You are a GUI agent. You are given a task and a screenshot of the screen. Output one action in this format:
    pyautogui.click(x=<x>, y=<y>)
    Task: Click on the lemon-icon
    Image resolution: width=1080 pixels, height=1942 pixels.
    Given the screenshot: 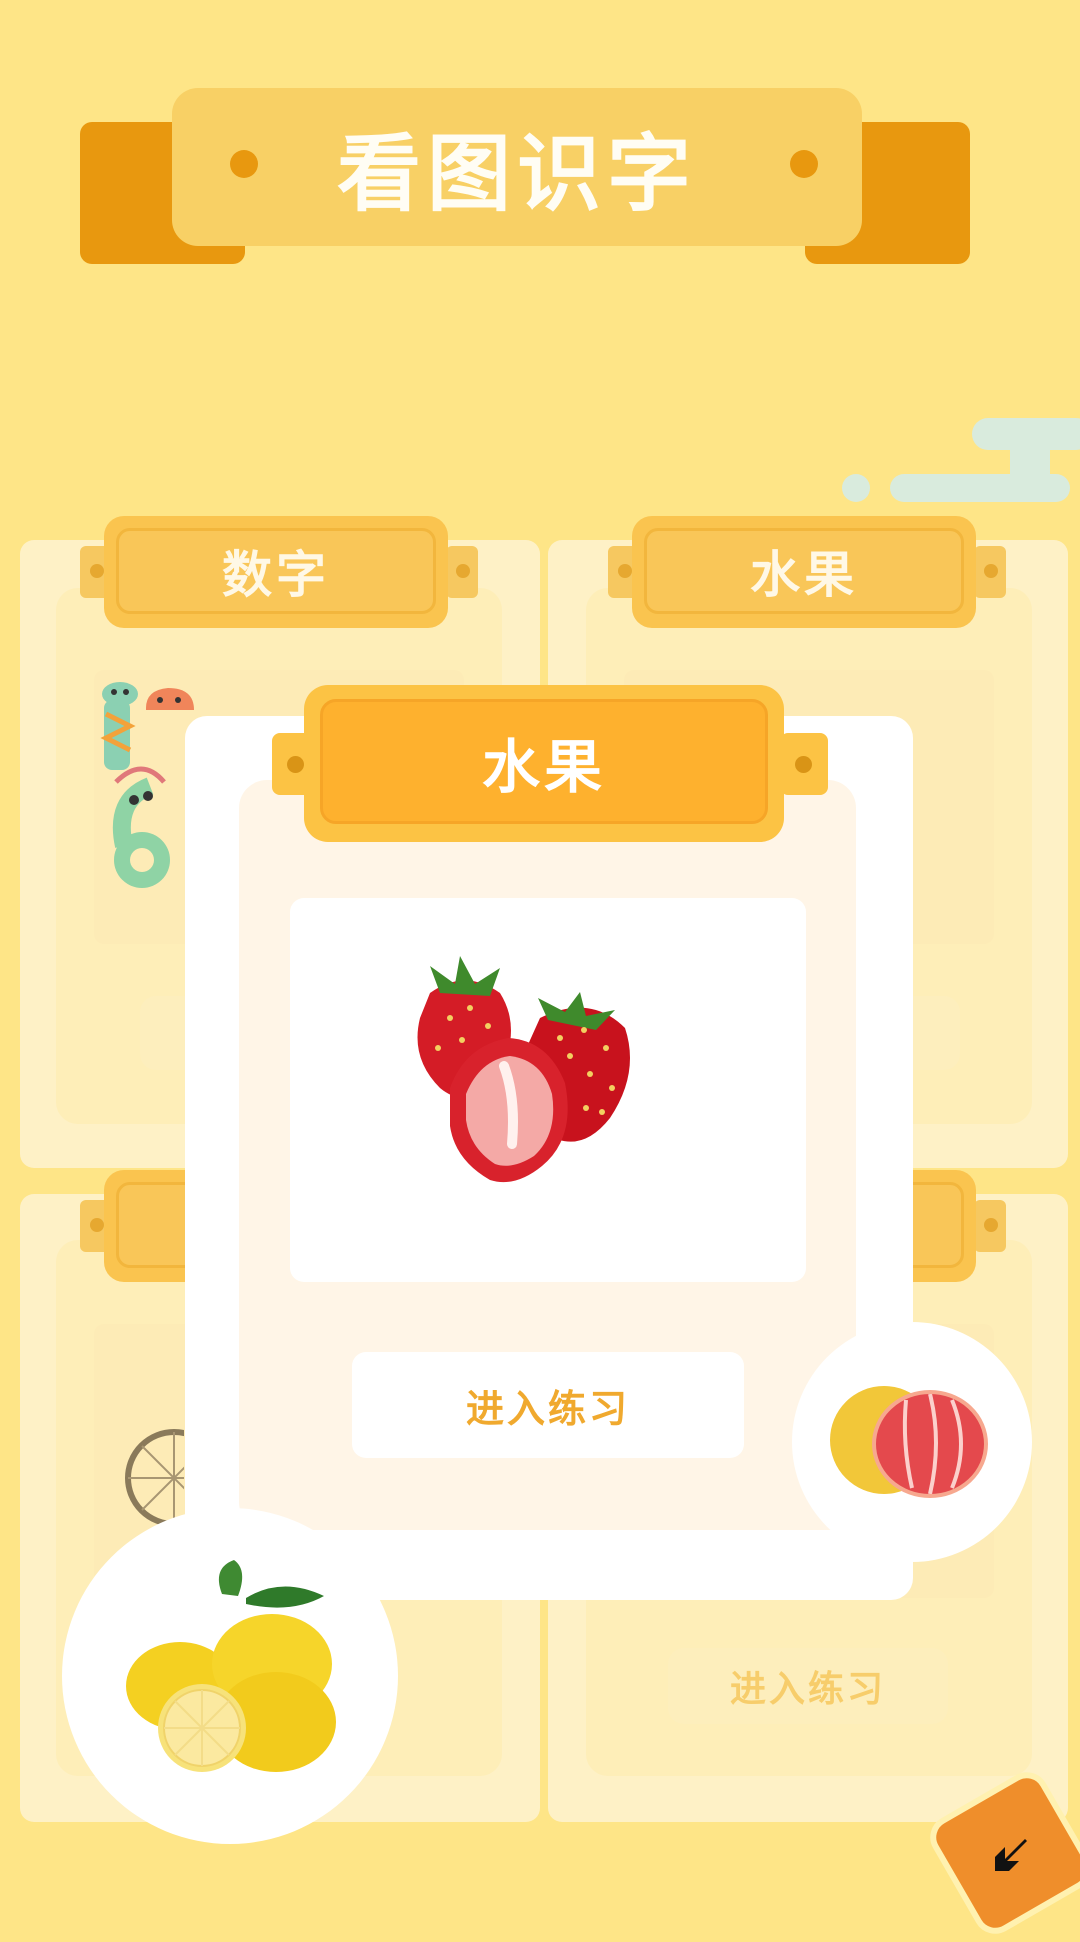 What is the action you would take?
    pyautogui.click(x=231, y=1666)
    